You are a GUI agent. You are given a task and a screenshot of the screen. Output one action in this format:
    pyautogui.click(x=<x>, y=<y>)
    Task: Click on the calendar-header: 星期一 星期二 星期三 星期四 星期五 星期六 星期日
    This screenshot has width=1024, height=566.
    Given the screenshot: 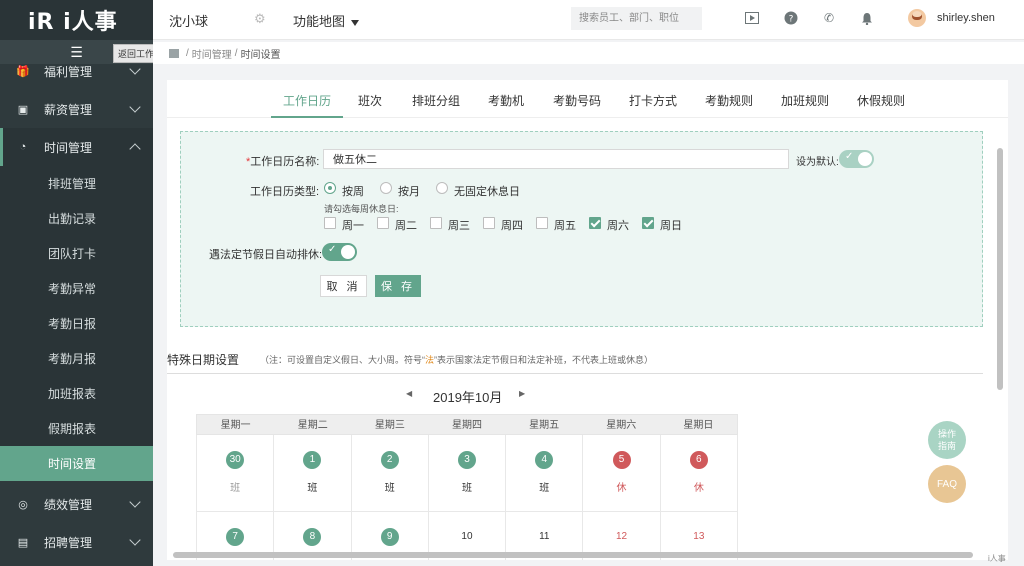 What is the action you would take?
    pyautogui.click(x=467, y=424)
    